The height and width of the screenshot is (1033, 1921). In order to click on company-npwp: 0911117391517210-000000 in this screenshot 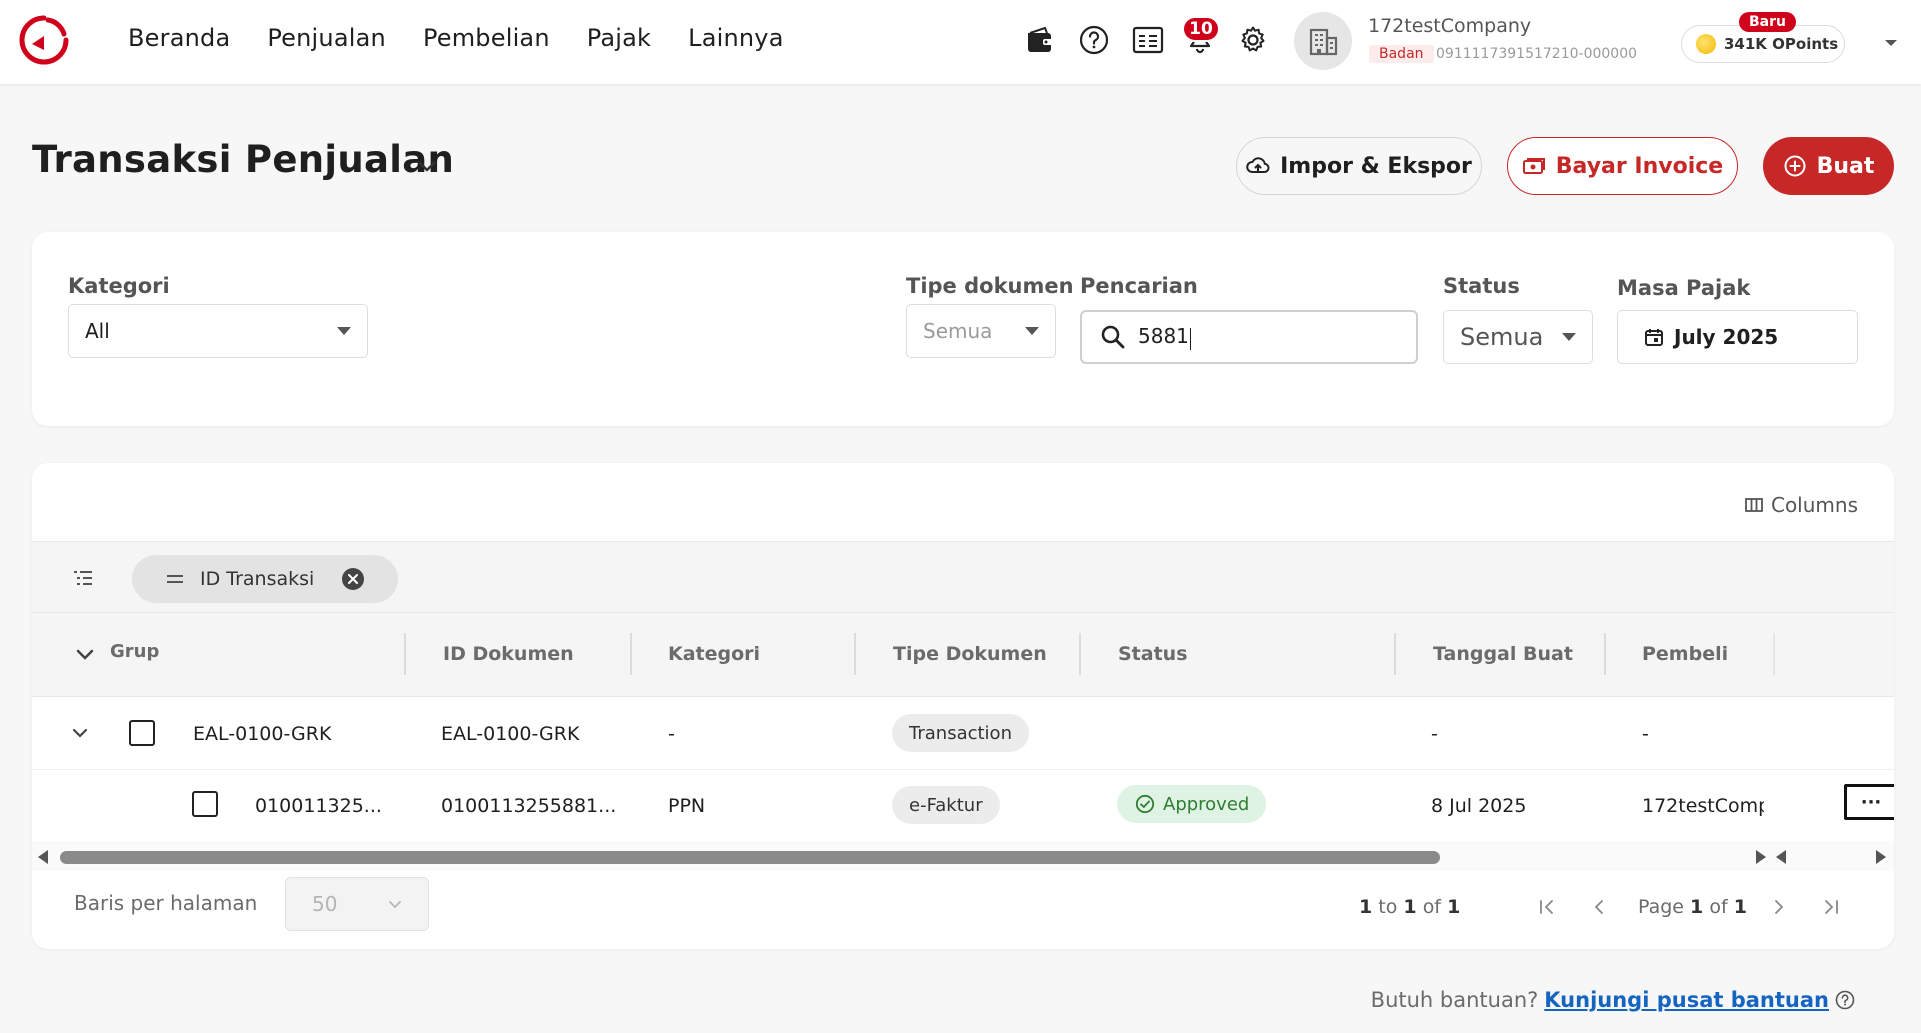, I will do `click(1537, 54)`.